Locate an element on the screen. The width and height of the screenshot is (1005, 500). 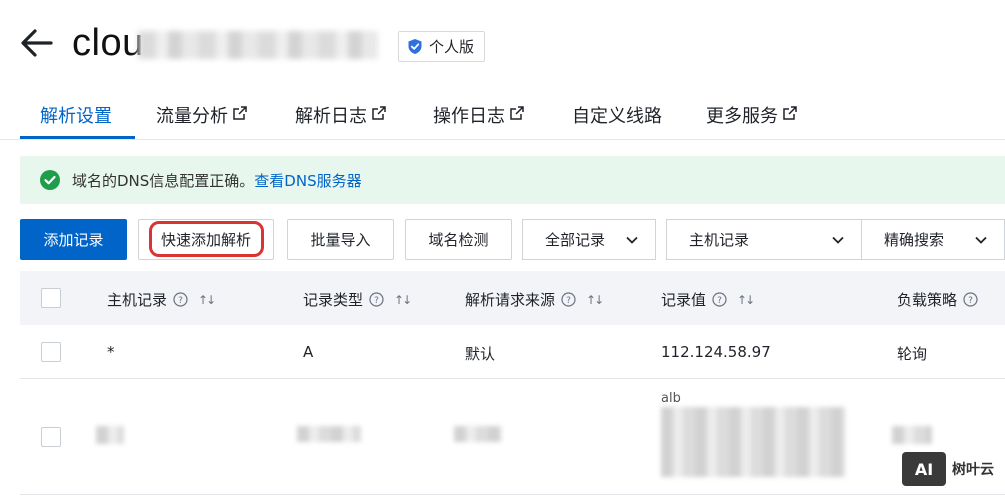
record-filter-select: 全部记录 is located at coordinates (589, 239).